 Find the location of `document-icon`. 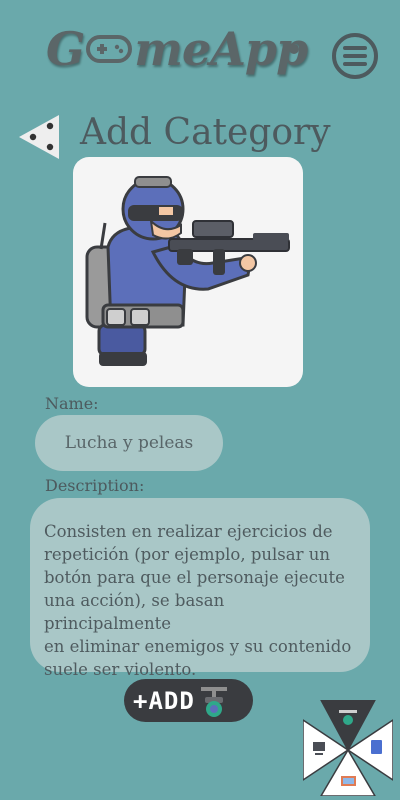

document-icon is located at coordinates (376, 747).